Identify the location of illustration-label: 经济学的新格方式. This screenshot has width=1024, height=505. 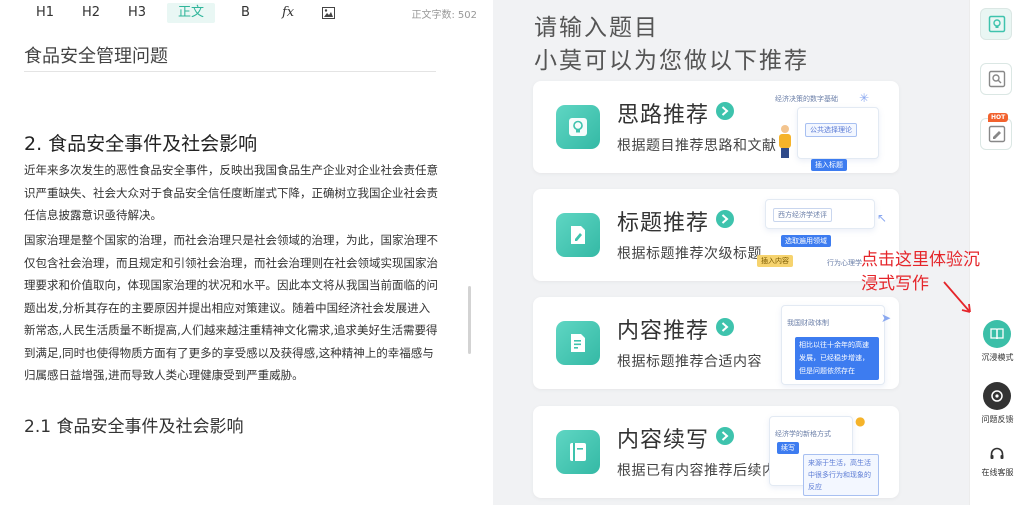
(803, 434).